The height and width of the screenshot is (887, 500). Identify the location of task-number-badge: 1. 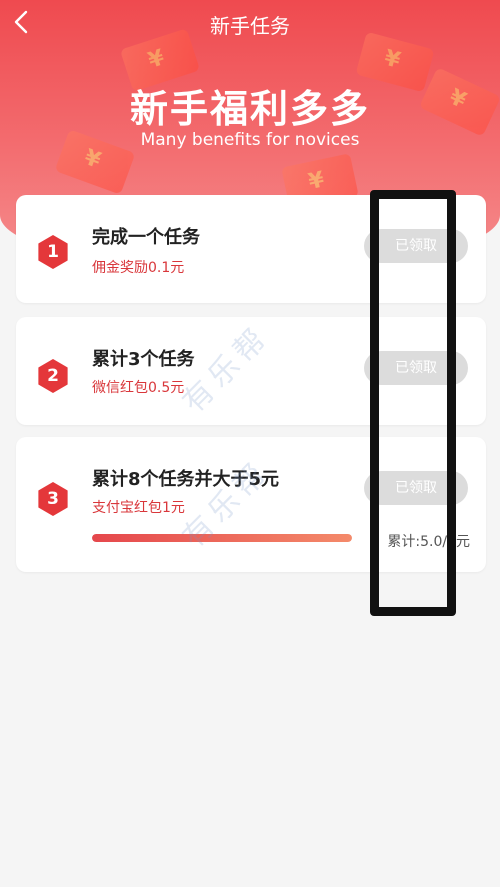
(53, 252).